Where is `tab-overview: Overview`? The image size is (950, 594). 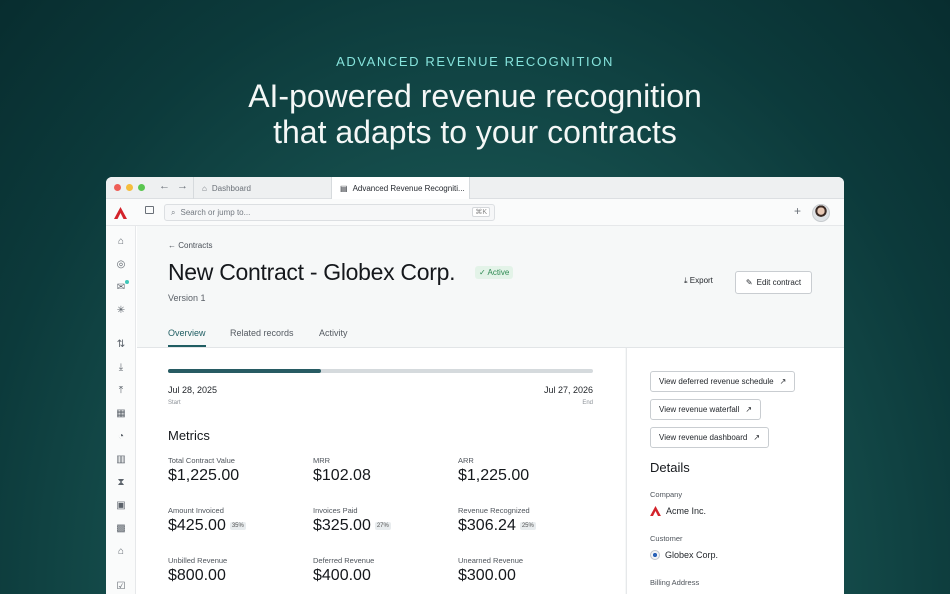 tab-overview: Overview is located at coordinates (187, 337).